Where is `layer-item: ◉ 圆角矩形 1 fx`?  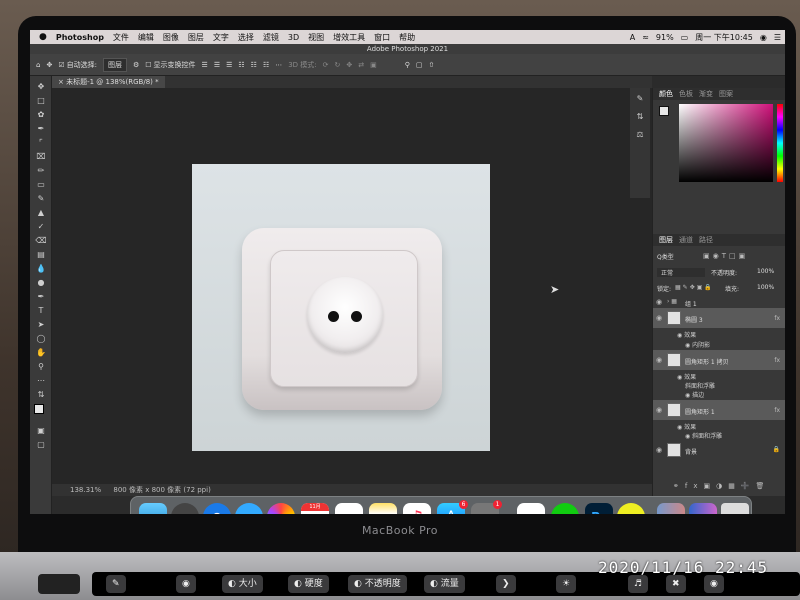
layer-item: ◉ 圆角矩形 1 fx is located at coordinates (719, 410).